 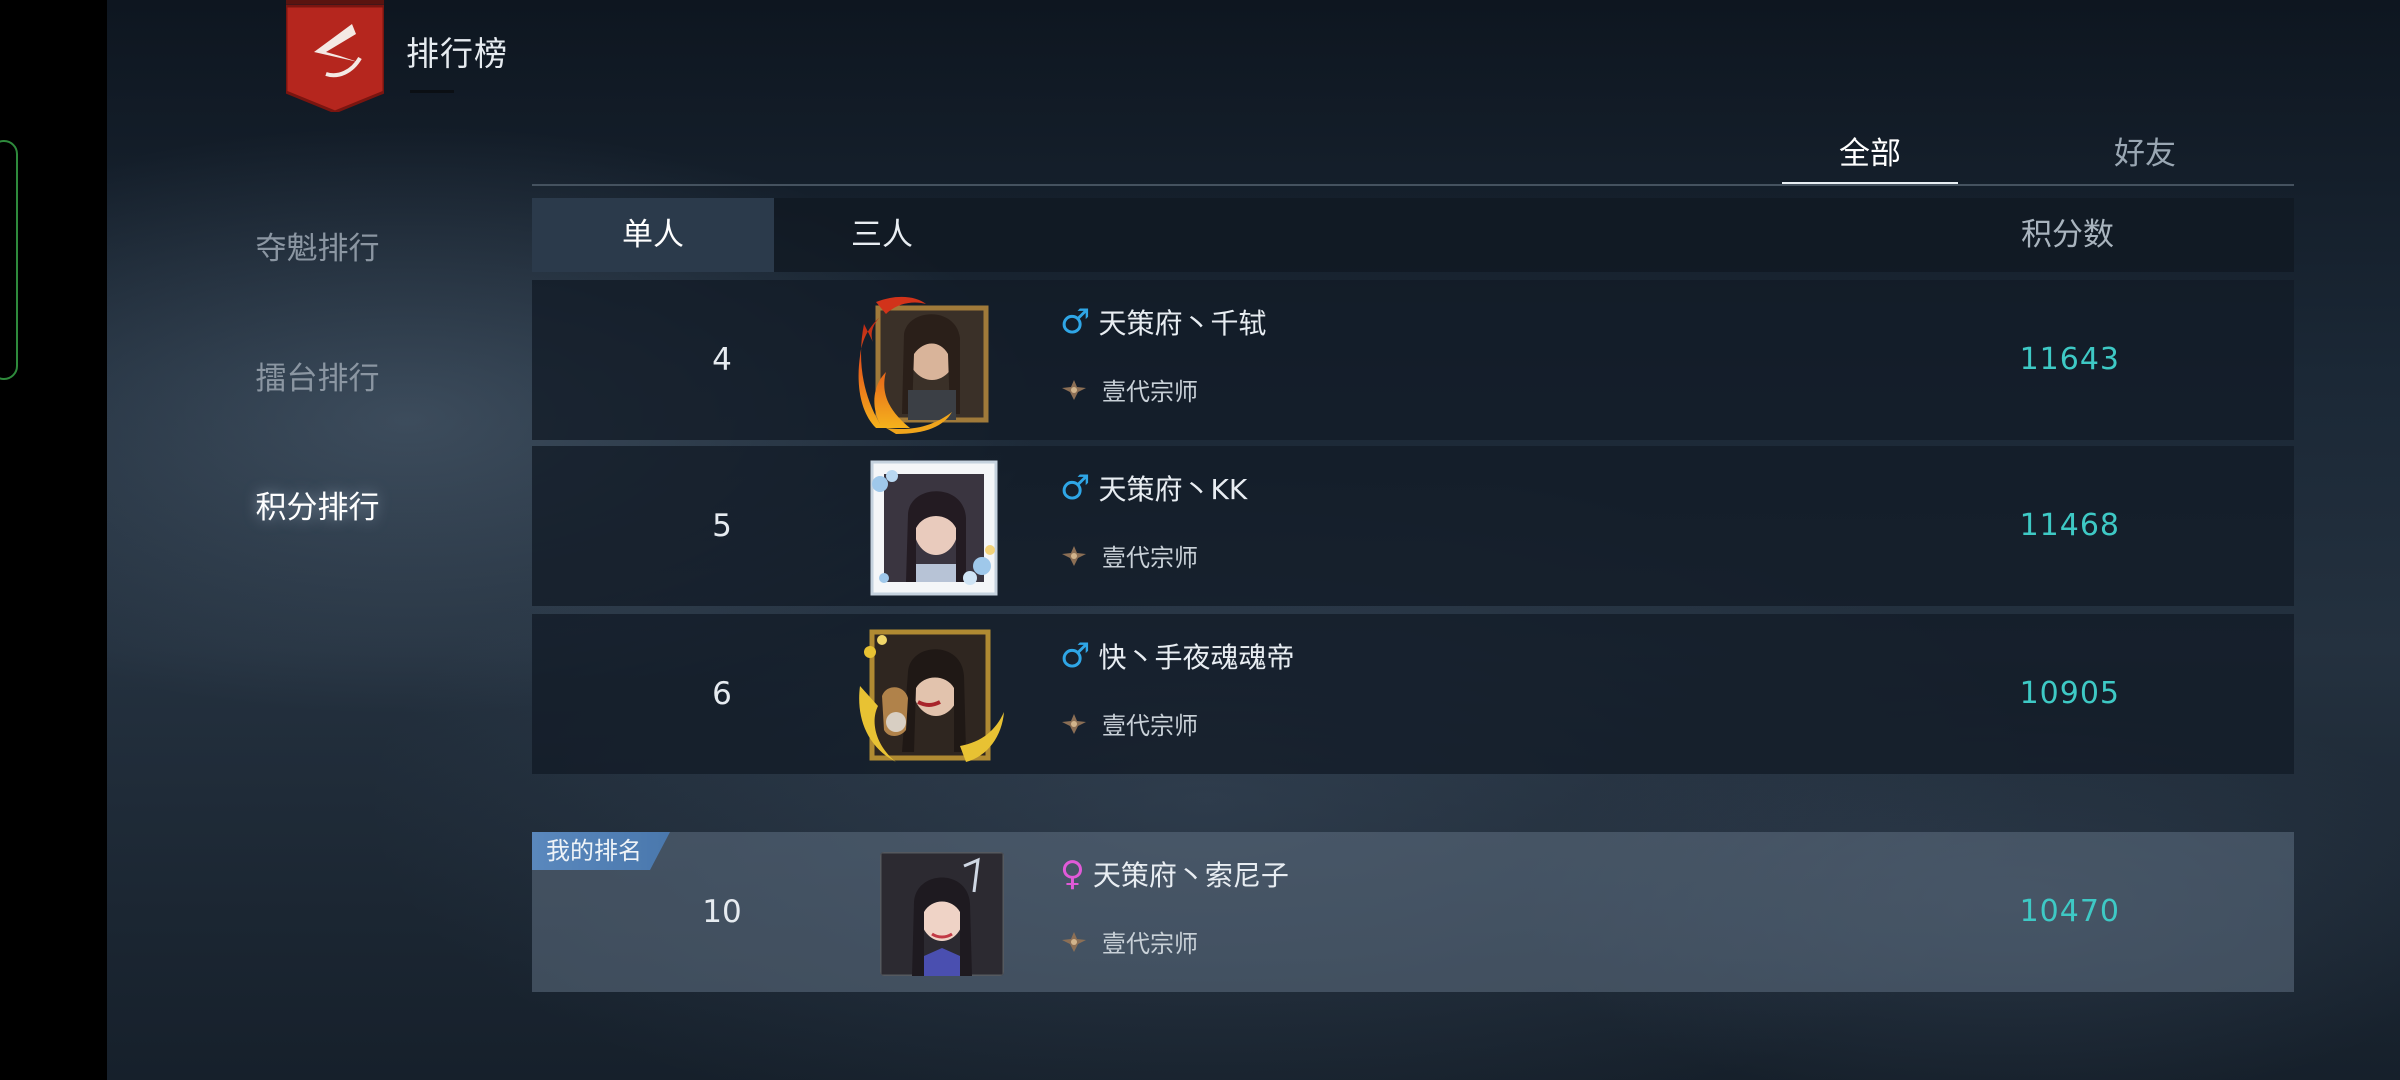 What do you see at coordinates (882, 235) in the screenshot?
I see `tab-trio: 三人` at bounding box center [882, 235].